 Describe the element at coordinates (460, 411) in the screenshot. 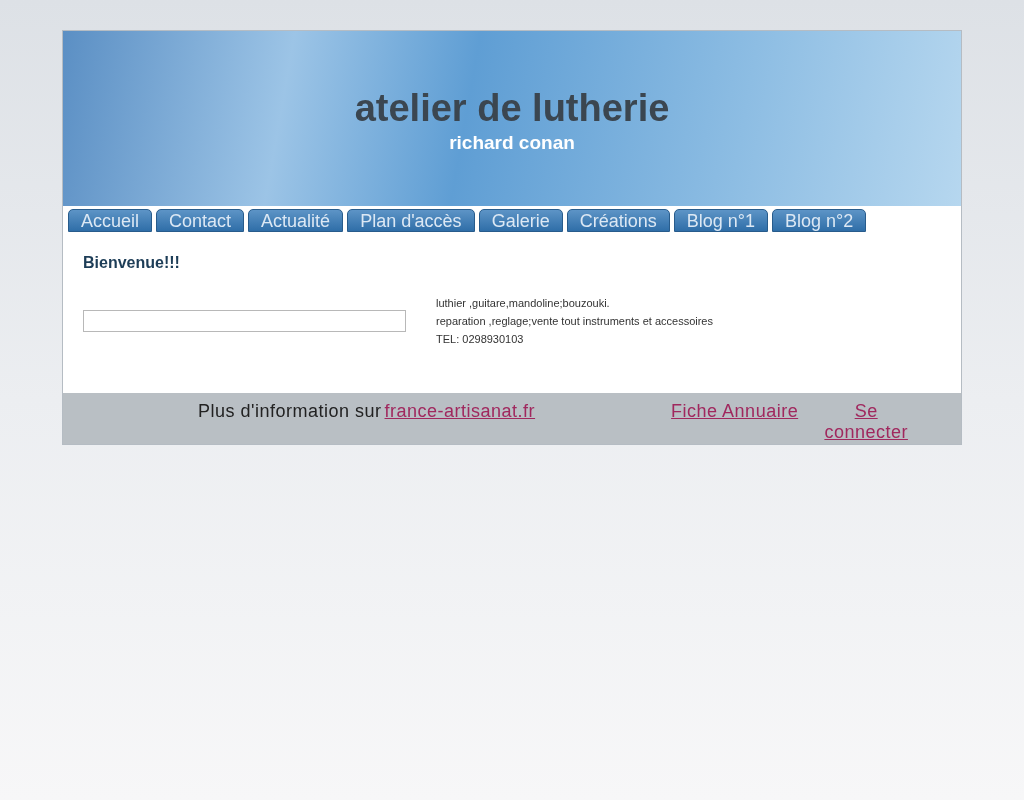

I see `site-link: france-artisanat.fr` at that location.